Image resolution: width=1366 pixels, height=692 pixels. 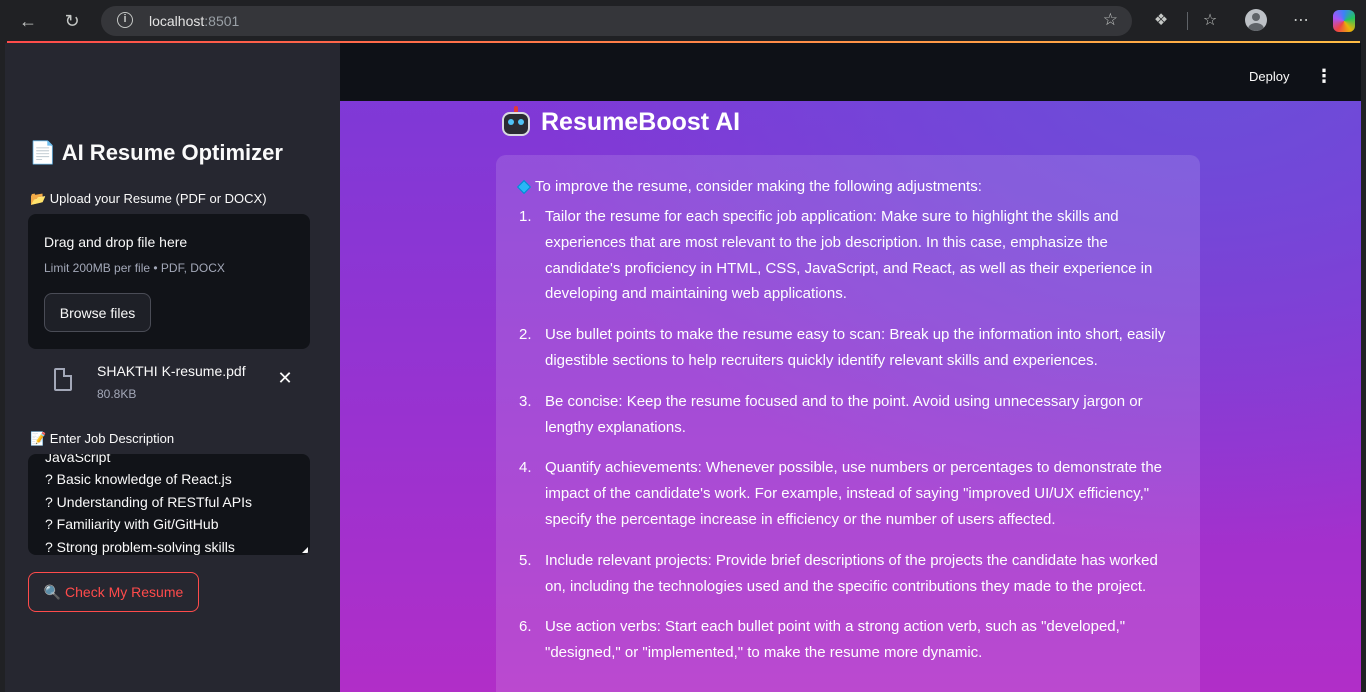 I want to click on robot-icon, so click(x=516, y=122).